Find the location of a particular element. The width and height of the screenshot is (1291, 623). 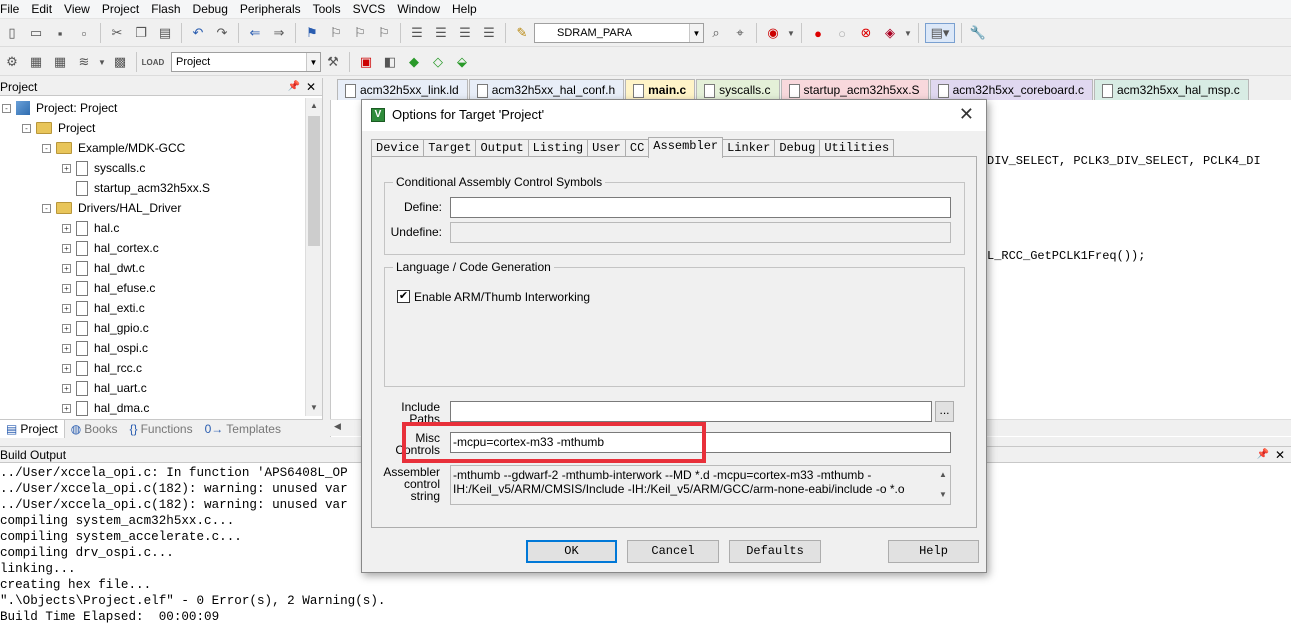

tree-item: - Project is located at coordinates (58, 128).